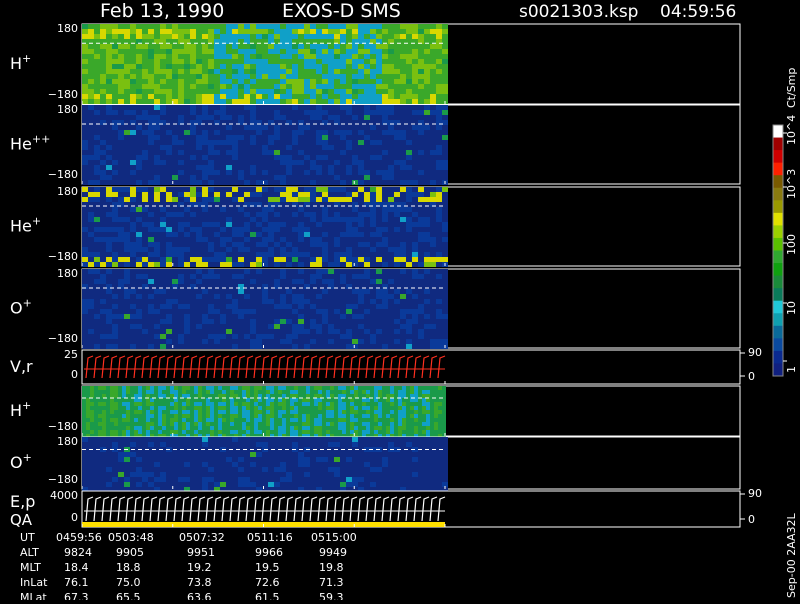  Describe the element at coordinates (21, 307) in the screenshot. I see `panel-label: O+` at that location.